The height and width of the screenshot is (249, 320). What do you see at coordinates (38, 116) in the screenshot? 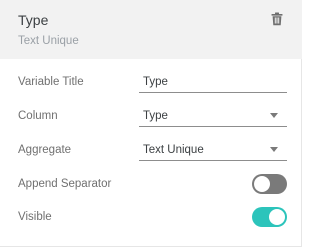
I see `column-label: Column` at bounding box center [38, 116].